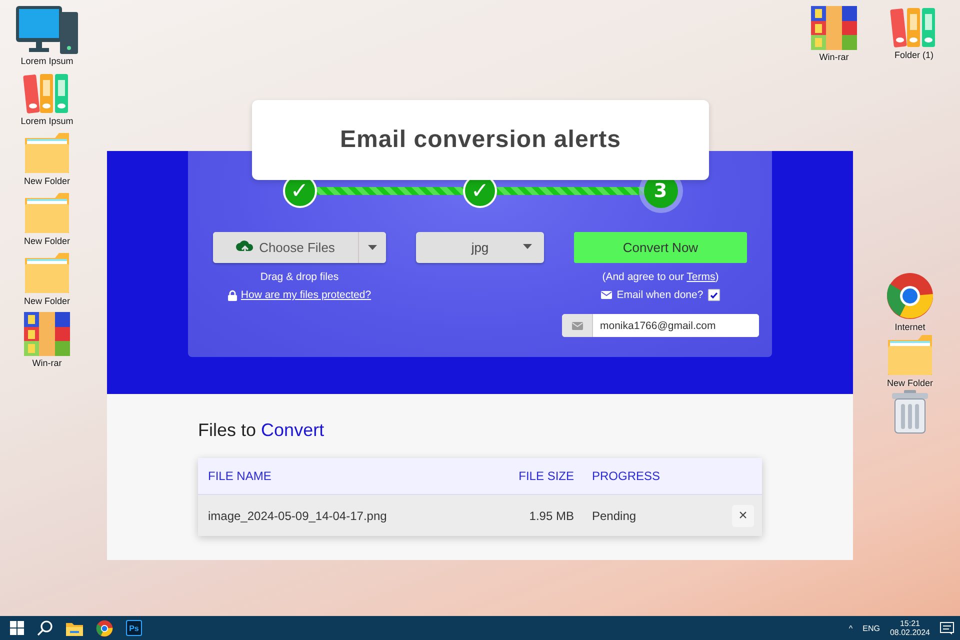 This screenshot has width=960, height=640. Describe the element at coordinates (480, 140) in the screenshot. I see `callout-title: Email conversion alerts` at that location.